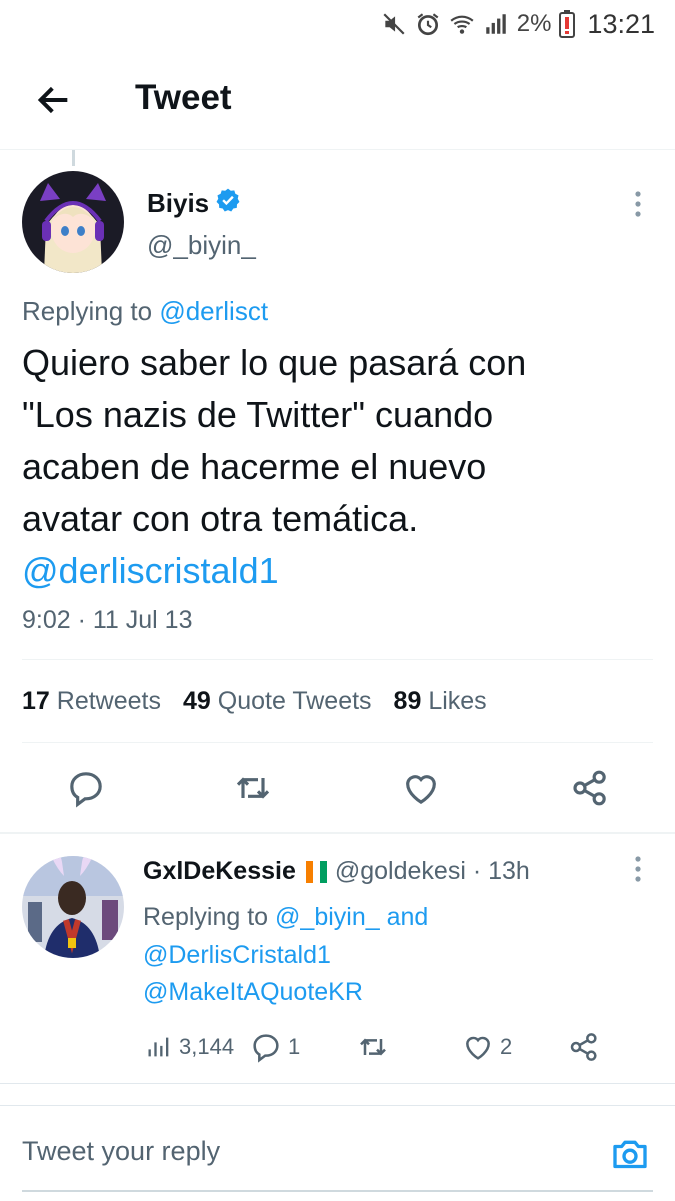 The height and width of the screenshot is (1201, 675). What do you see at coordinates (73, 907) in the screenshot?
I see `reply-author-avatar` at bounding box center [73, 907].